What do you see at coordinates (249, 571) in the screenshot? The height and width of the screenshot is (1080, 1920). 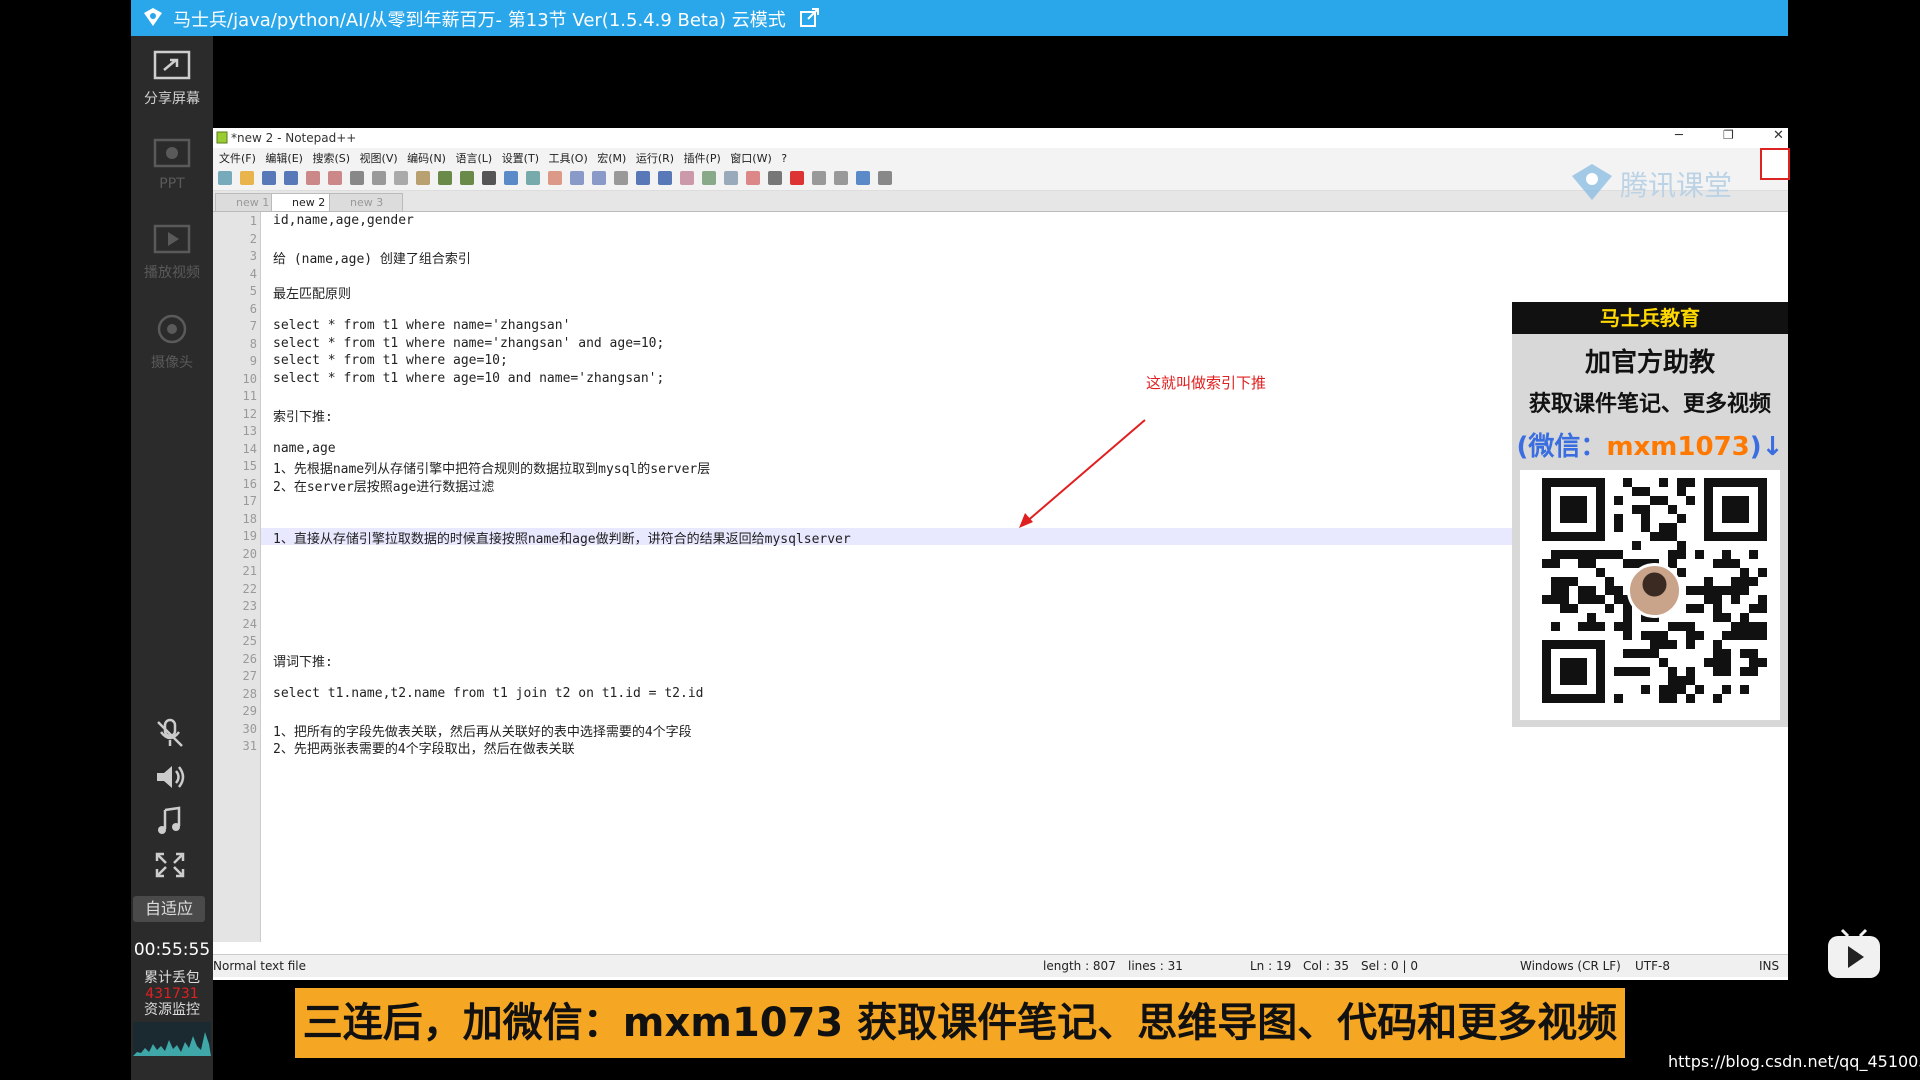 I see `line-number: 21` at bounding box center [249, 571].